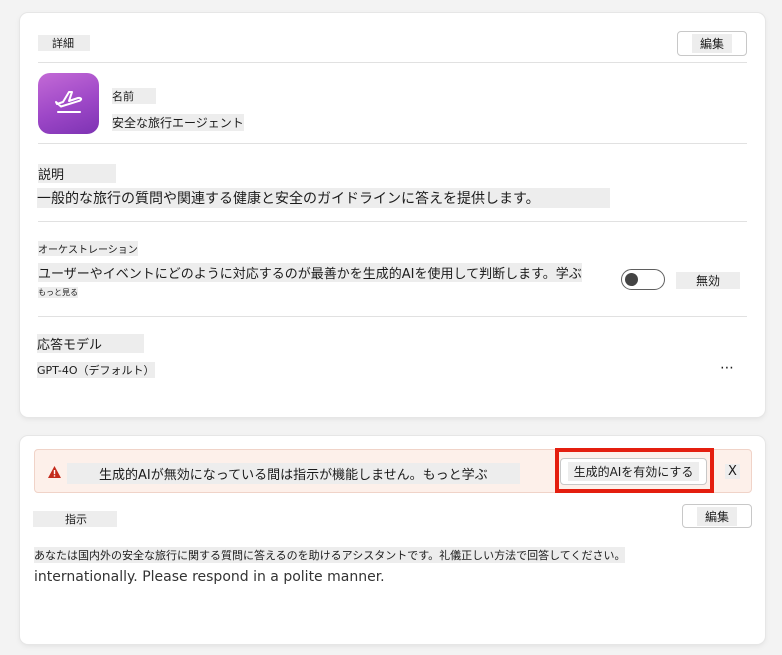 The width and height of the screenshot is (782, 655). What do you see at coordinates (631, 279) in the screenshot?
I see `toggle-knob` at bounding box center [631, 279].